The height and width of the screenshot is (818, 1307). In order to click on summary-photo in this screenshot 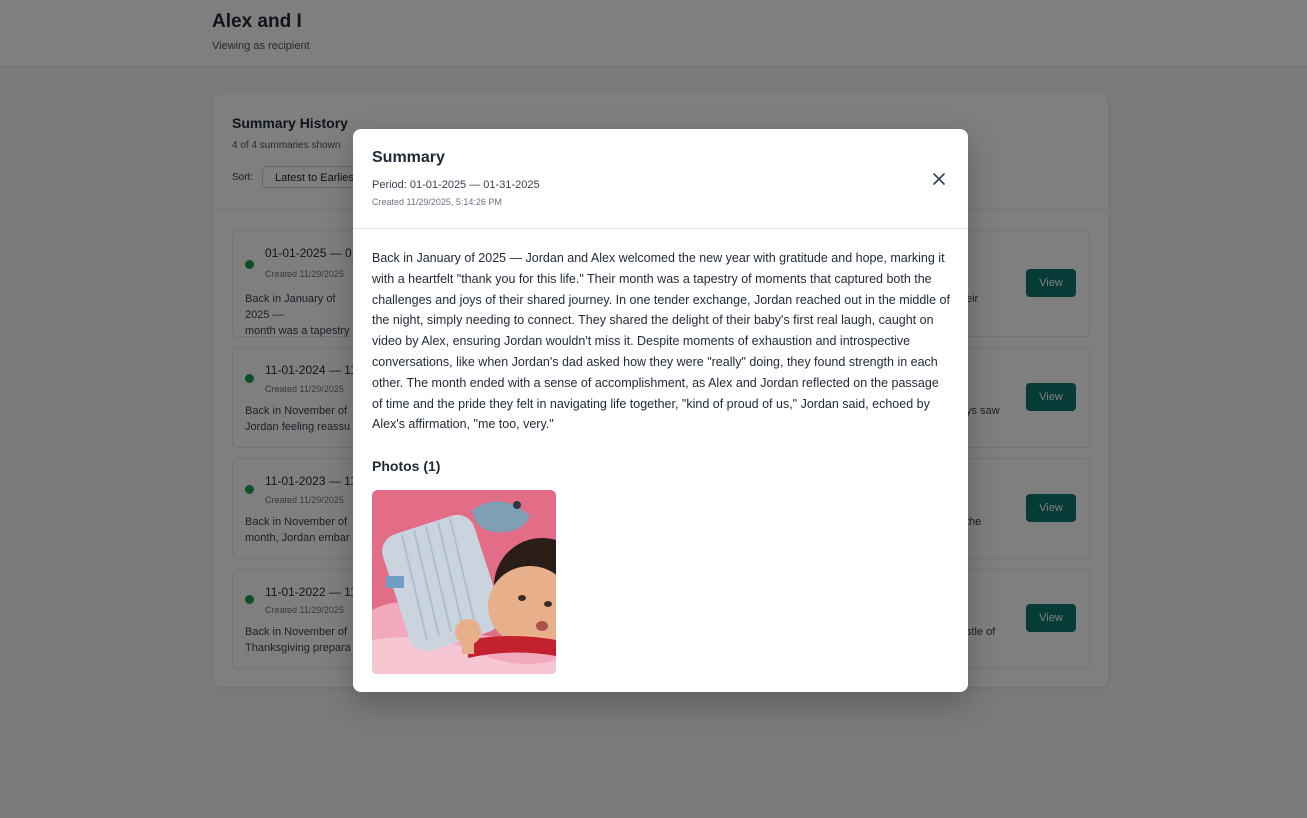, I will do `click(464, 582)`.